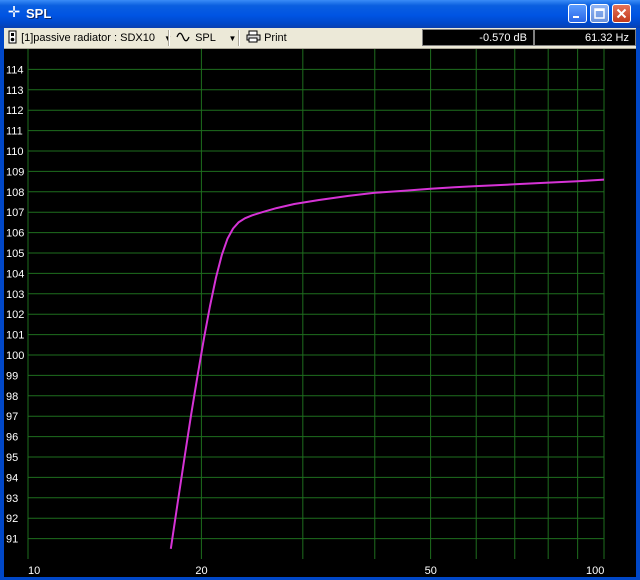  What do you see at coordinates (12, 397) in the screenshot?
I see `y-tick-label: 98` at bounding box center [12, 397].